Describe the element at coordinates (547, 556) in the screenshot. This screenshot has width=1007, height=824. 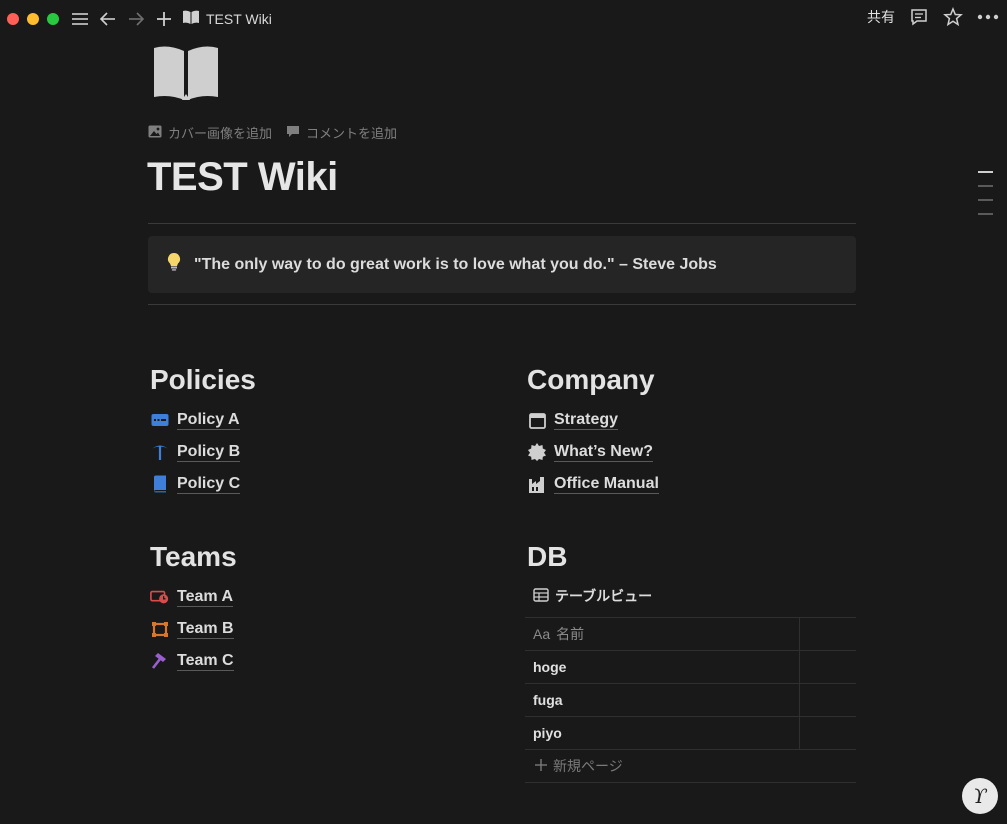
I see `db-heading: DB` at that location.